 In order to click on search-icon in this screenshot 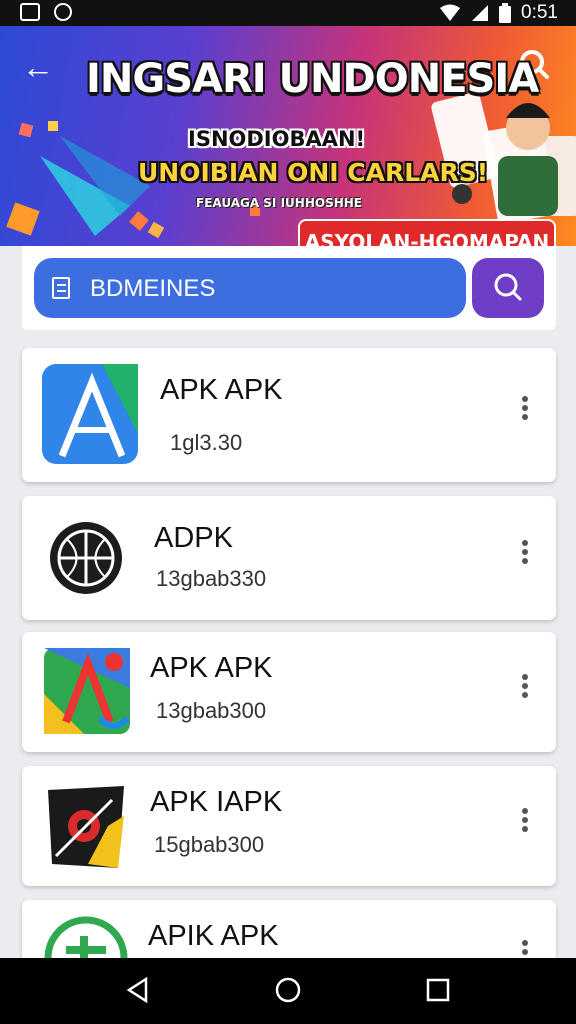, I will do `click(508, 287)`.